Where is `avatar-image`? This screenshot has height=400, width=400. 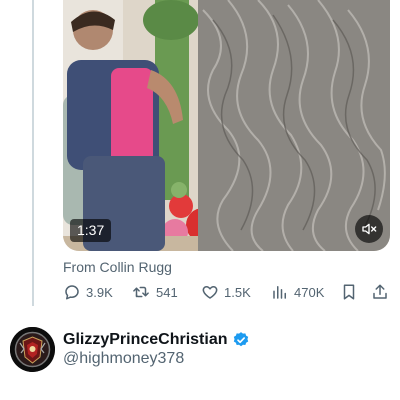 avatar-image is located at coordinates (32, 349).